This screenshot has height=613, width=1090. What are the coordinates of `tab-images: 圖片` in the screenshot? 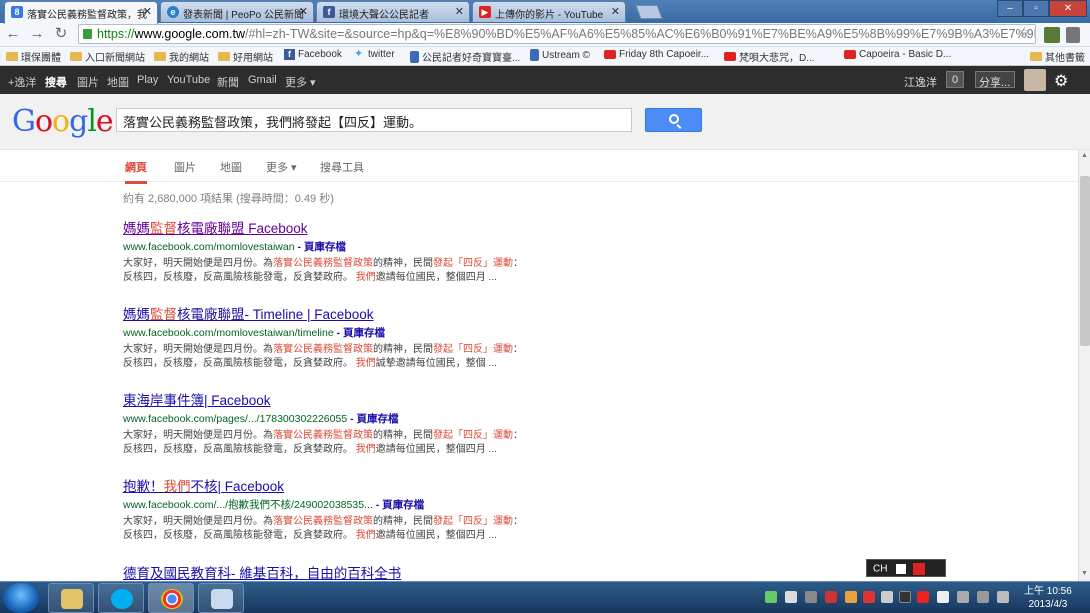 It's located at (185, 167).